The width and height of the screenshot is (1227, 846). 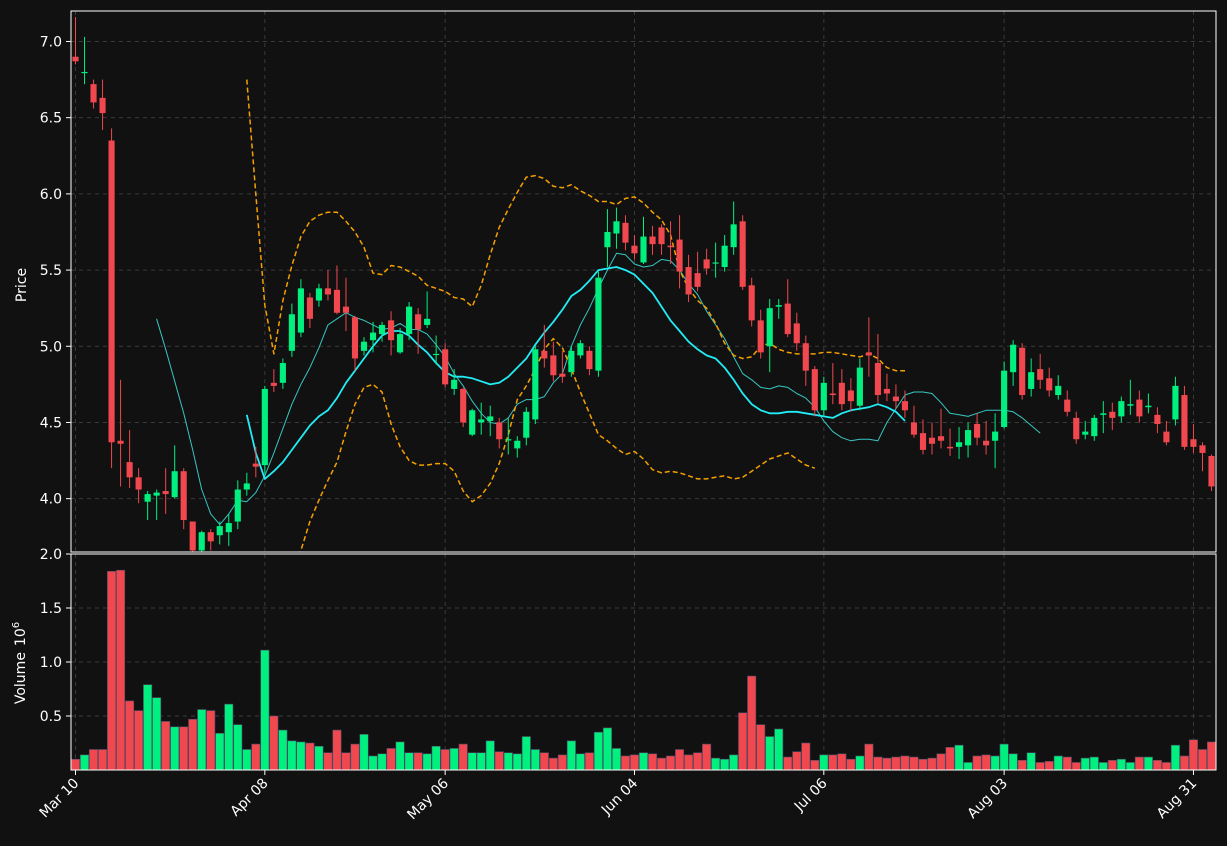 I want to click on x-tick-label: Jun 04, so click(x=619, y=796).